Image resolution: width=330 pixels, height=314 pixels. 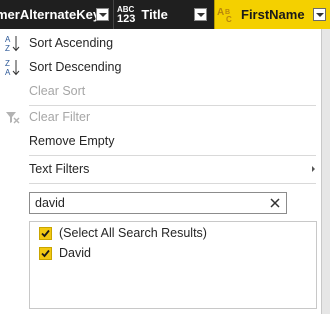 I want to click on list-item-select-all: (Select All Search Results), so click(x=170, y=233).